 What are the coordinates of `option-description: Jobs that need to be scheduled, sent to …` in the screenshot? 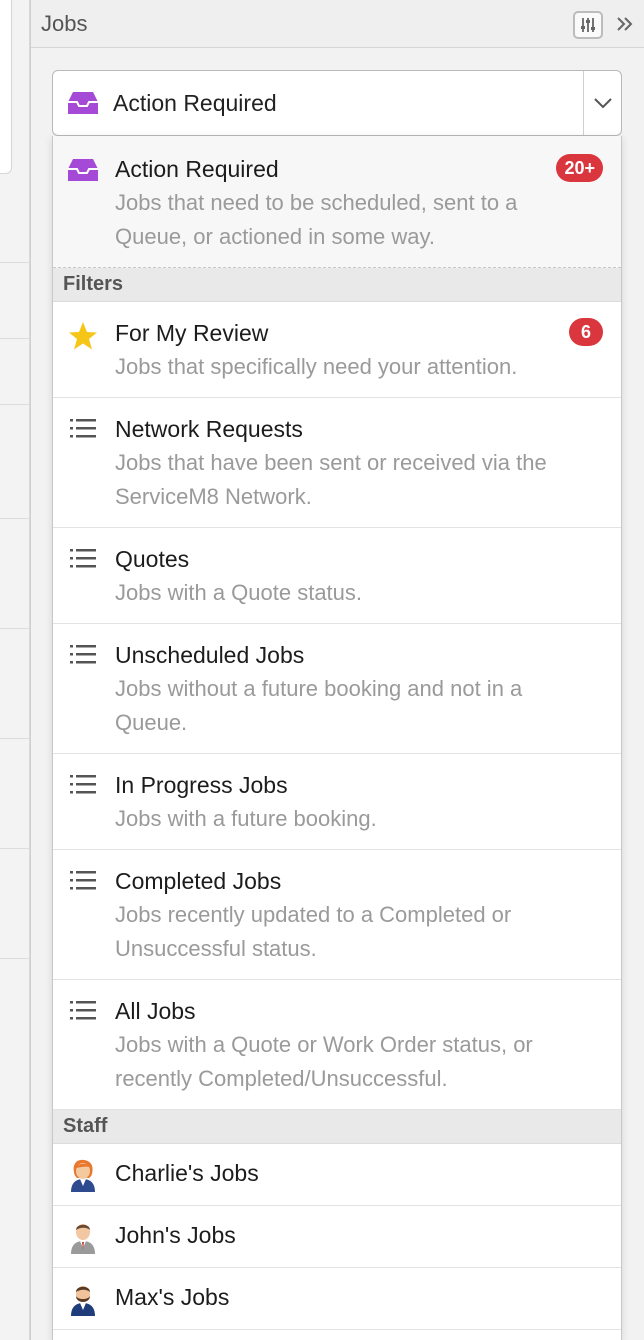 It's located at (316, 219).